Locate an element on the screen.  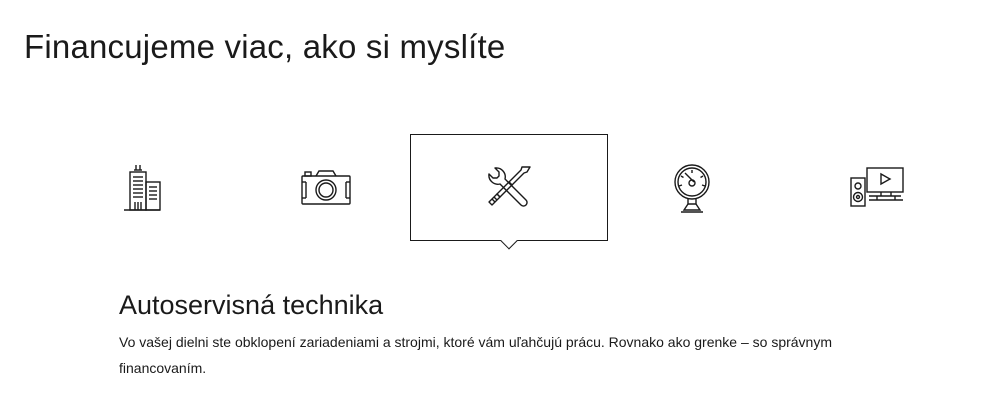
category-tile-building is located at coordinates (142, 187).